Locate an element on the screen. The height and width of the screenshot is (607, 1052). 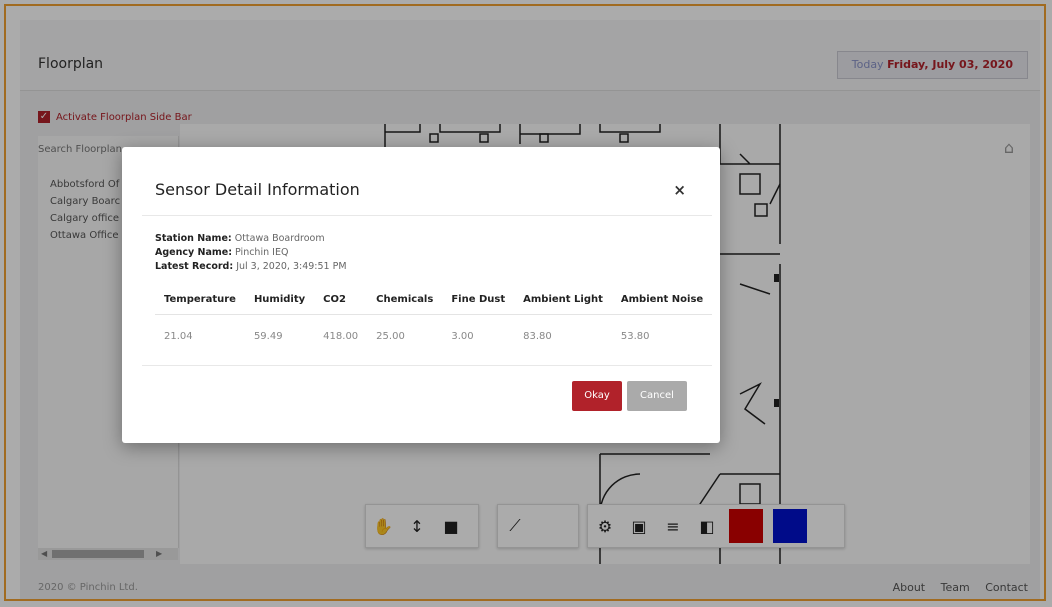
table-cell: 25.00 is located at coordinates (390, 336).